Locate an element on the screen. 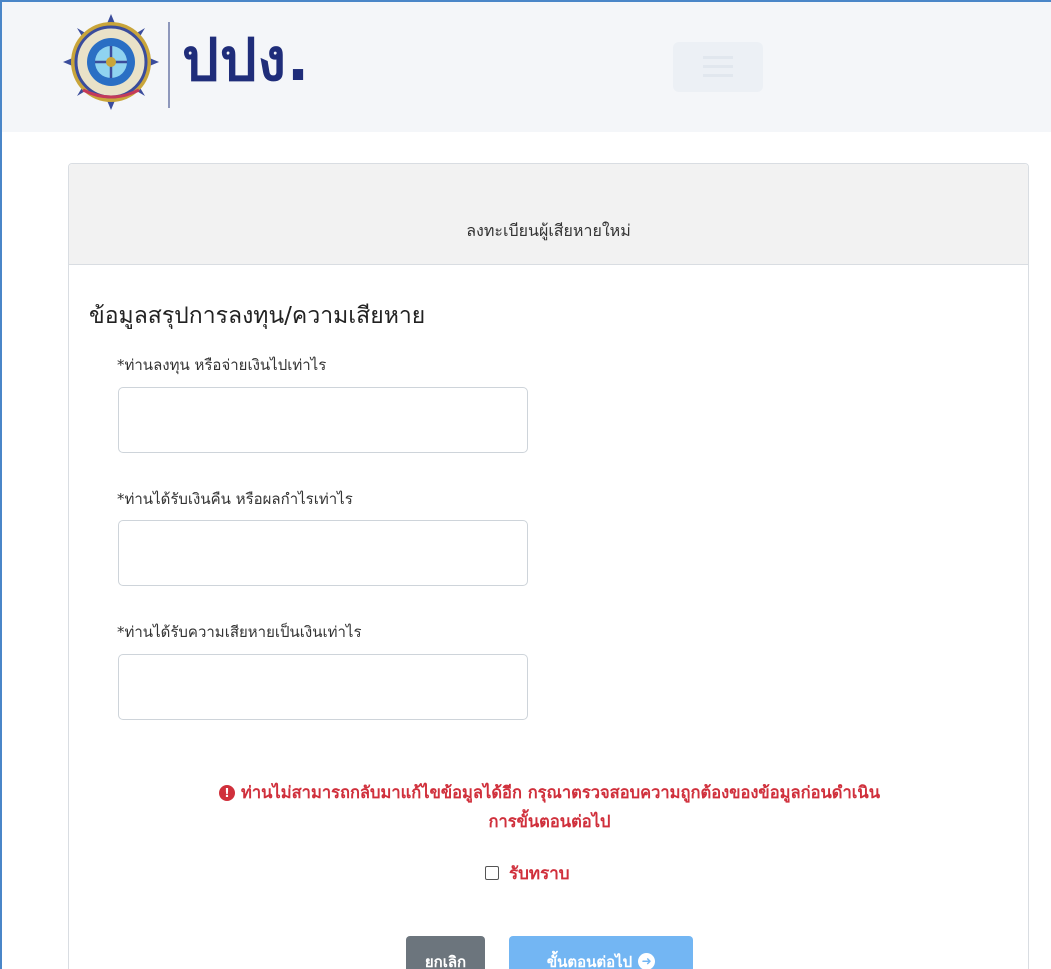  hamburger-menu-icon is located at coordinates (718, 67).